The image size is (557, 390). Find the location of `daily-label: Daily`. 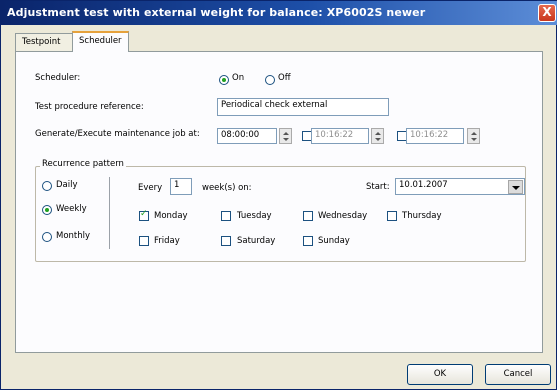

daily-label: Daily is located at coordinates (67, 185).